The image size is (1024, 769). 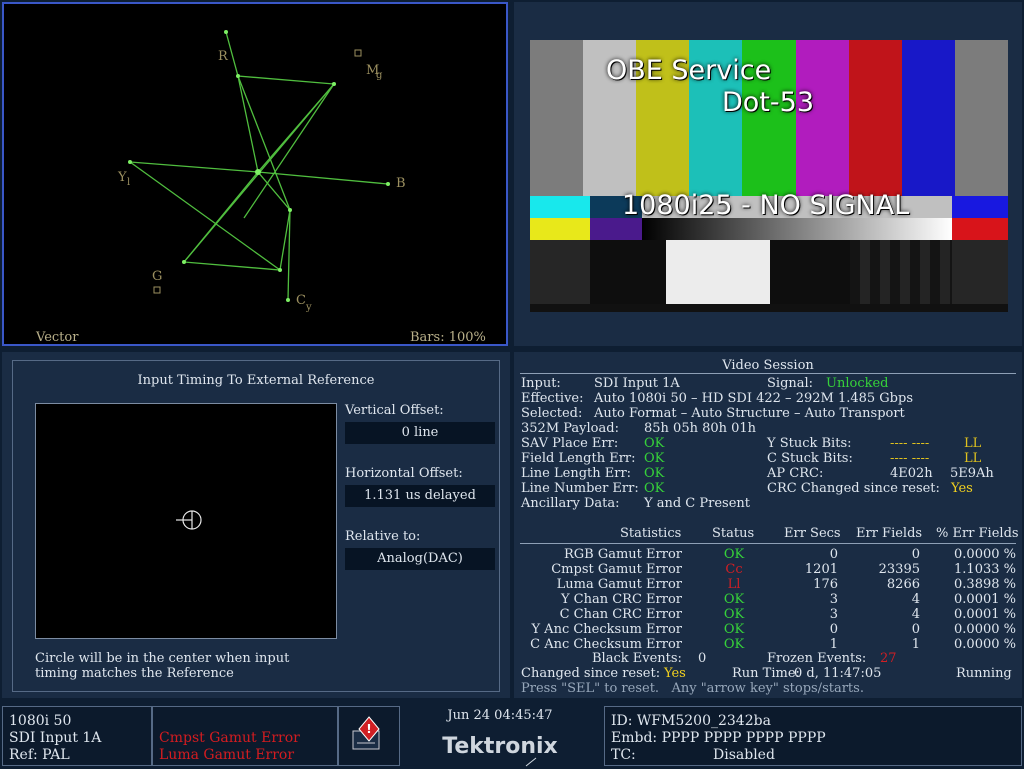 I want to click on frozen-events-label: Frozen Events:, so click(x=817, y=658).